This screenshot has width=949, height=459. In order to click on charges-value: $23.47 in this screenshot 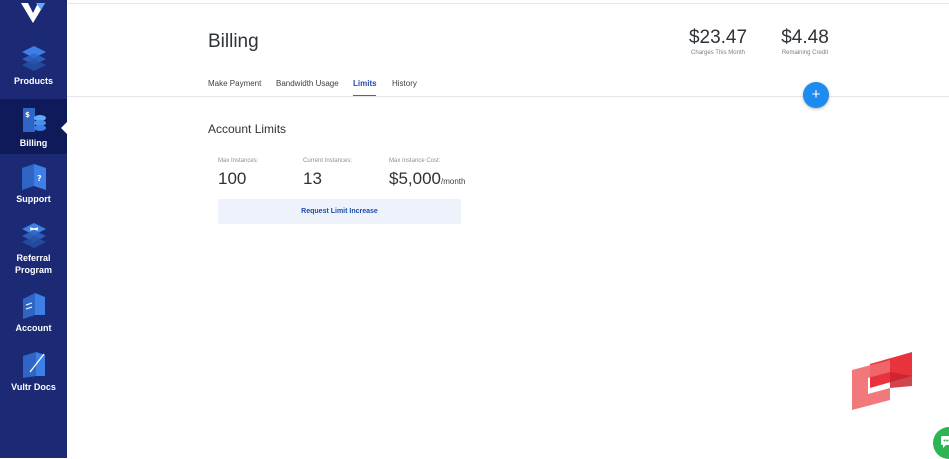, I will do `click(718, 38)`.